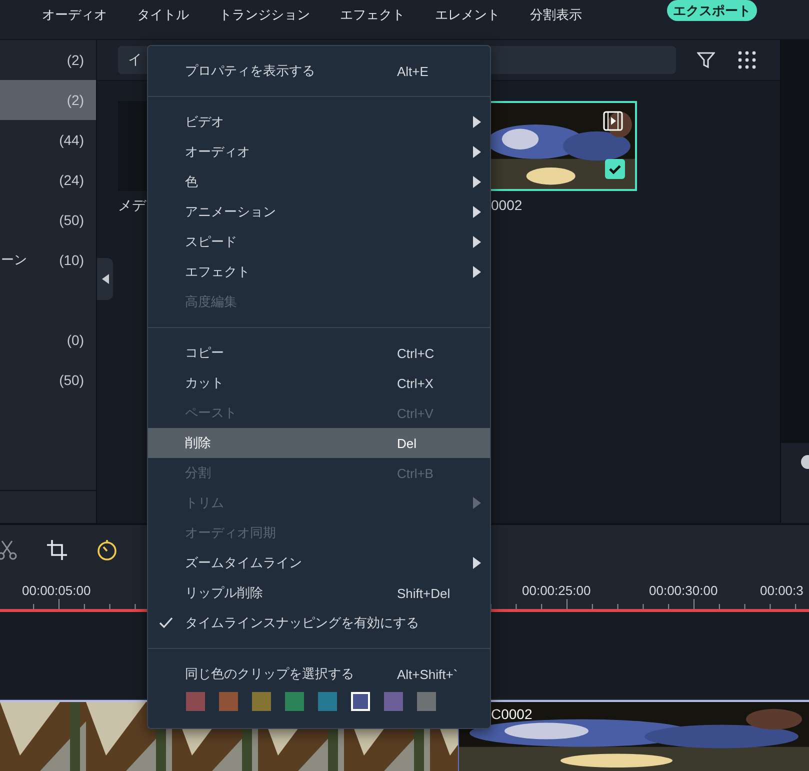  I want to click on crop-icon, so click(57, 550).